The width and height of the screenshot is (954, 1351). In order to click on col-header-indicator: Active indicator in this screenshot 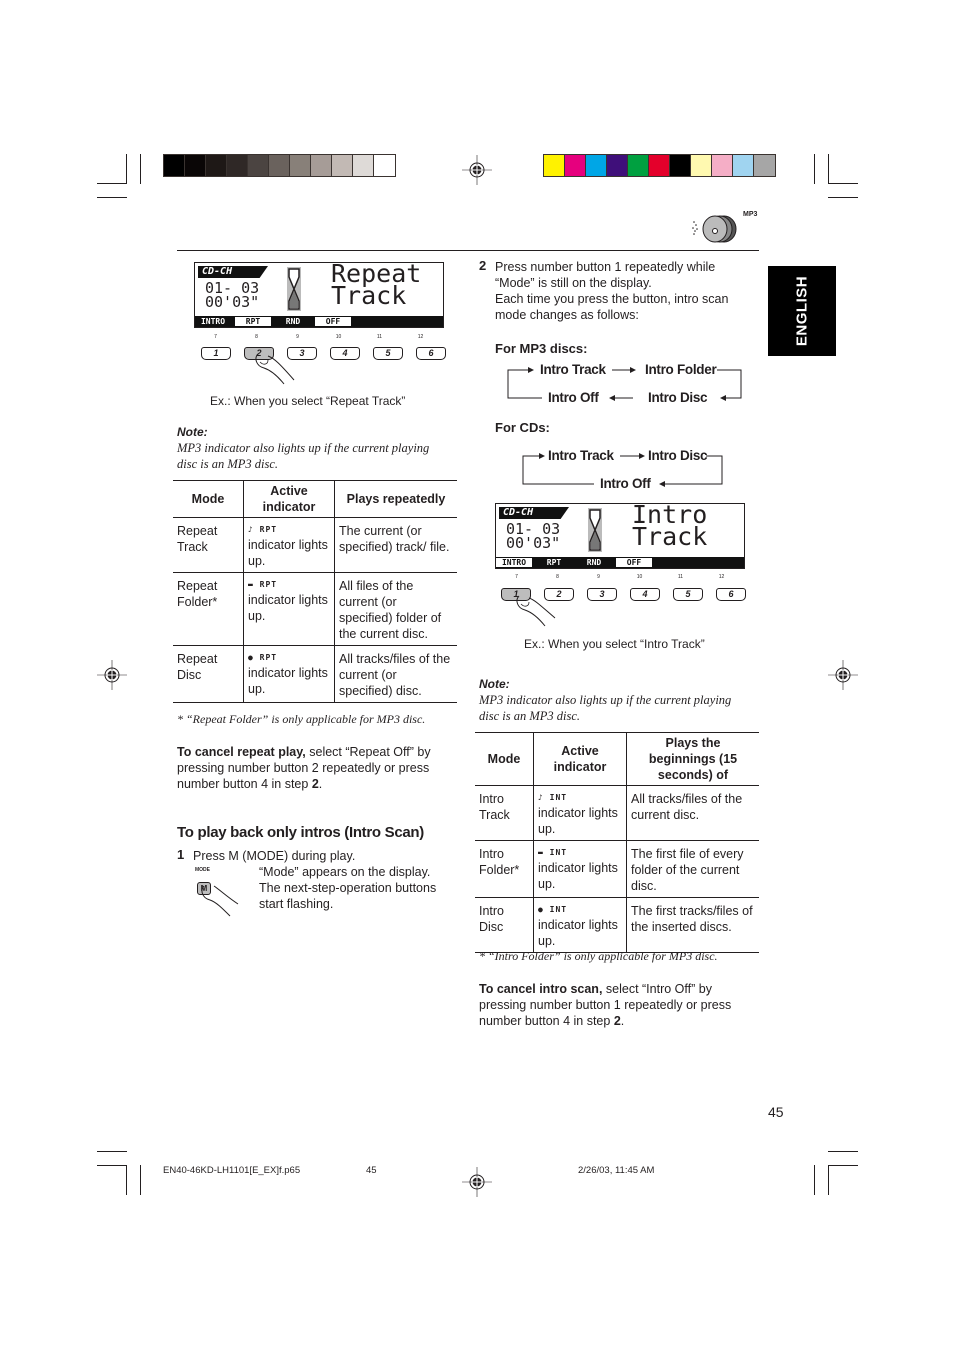, I will do `click(580, 759)`.